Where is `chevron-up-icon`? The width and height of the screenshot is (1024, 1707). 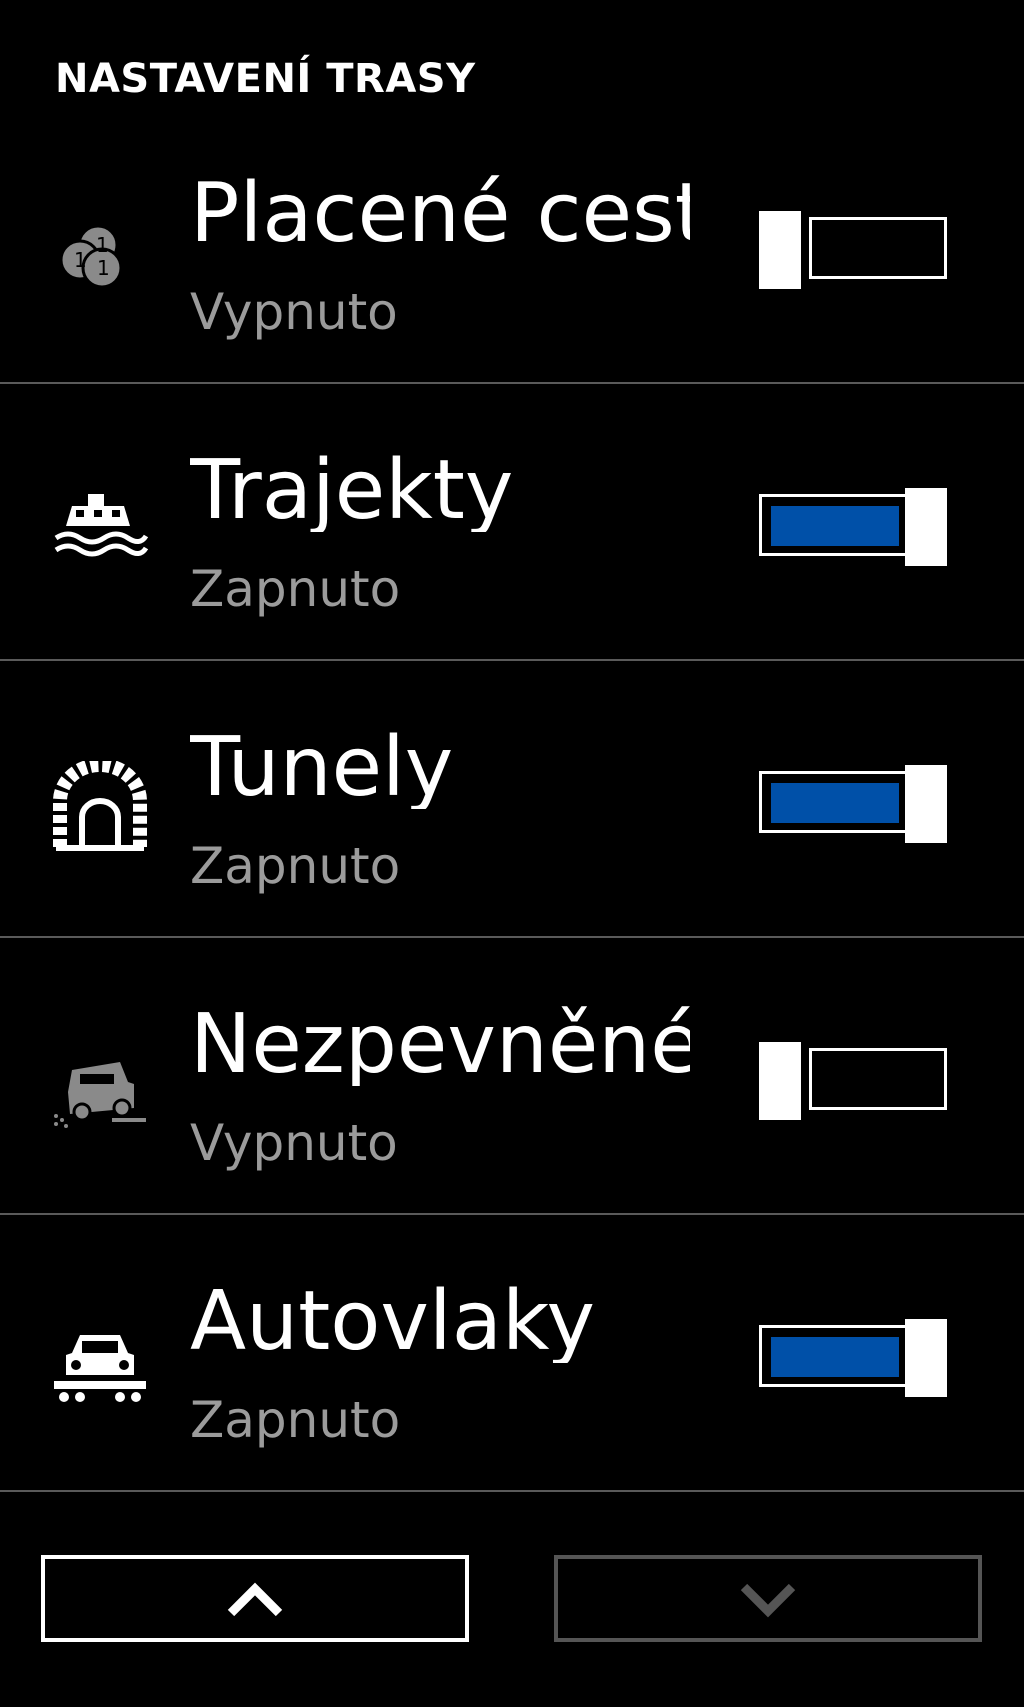 chevron-up-icon is located at coordinates (255, 1599).